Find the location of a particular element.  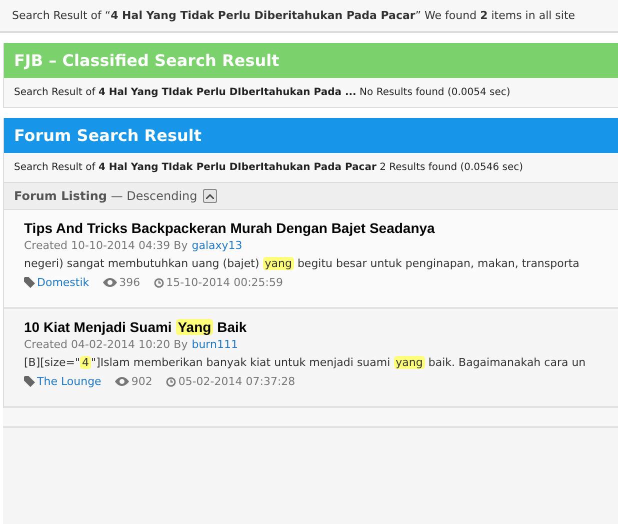

result-info: Search Result of 4 Hal Yang TIdak Perlu DIberItahukan Pada ... No Results found (0.0054 sec) is located at coordinates (262, 92).